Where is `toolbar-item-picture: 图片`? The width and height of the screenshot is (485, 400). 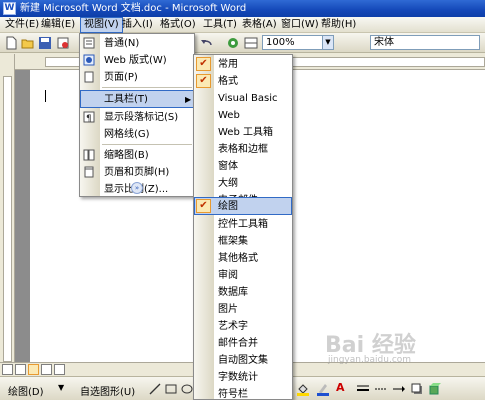
toolbar-item-picture: 图片 is located at coordinates (243, 309).